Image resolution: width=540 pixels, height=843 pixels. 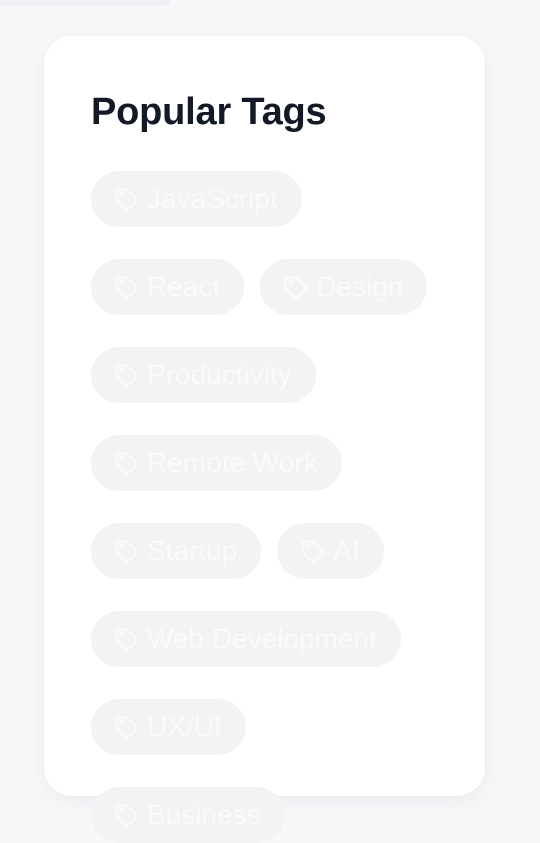 I want to click on tag-javascript: JavaScript, so click(x=196, y=199).